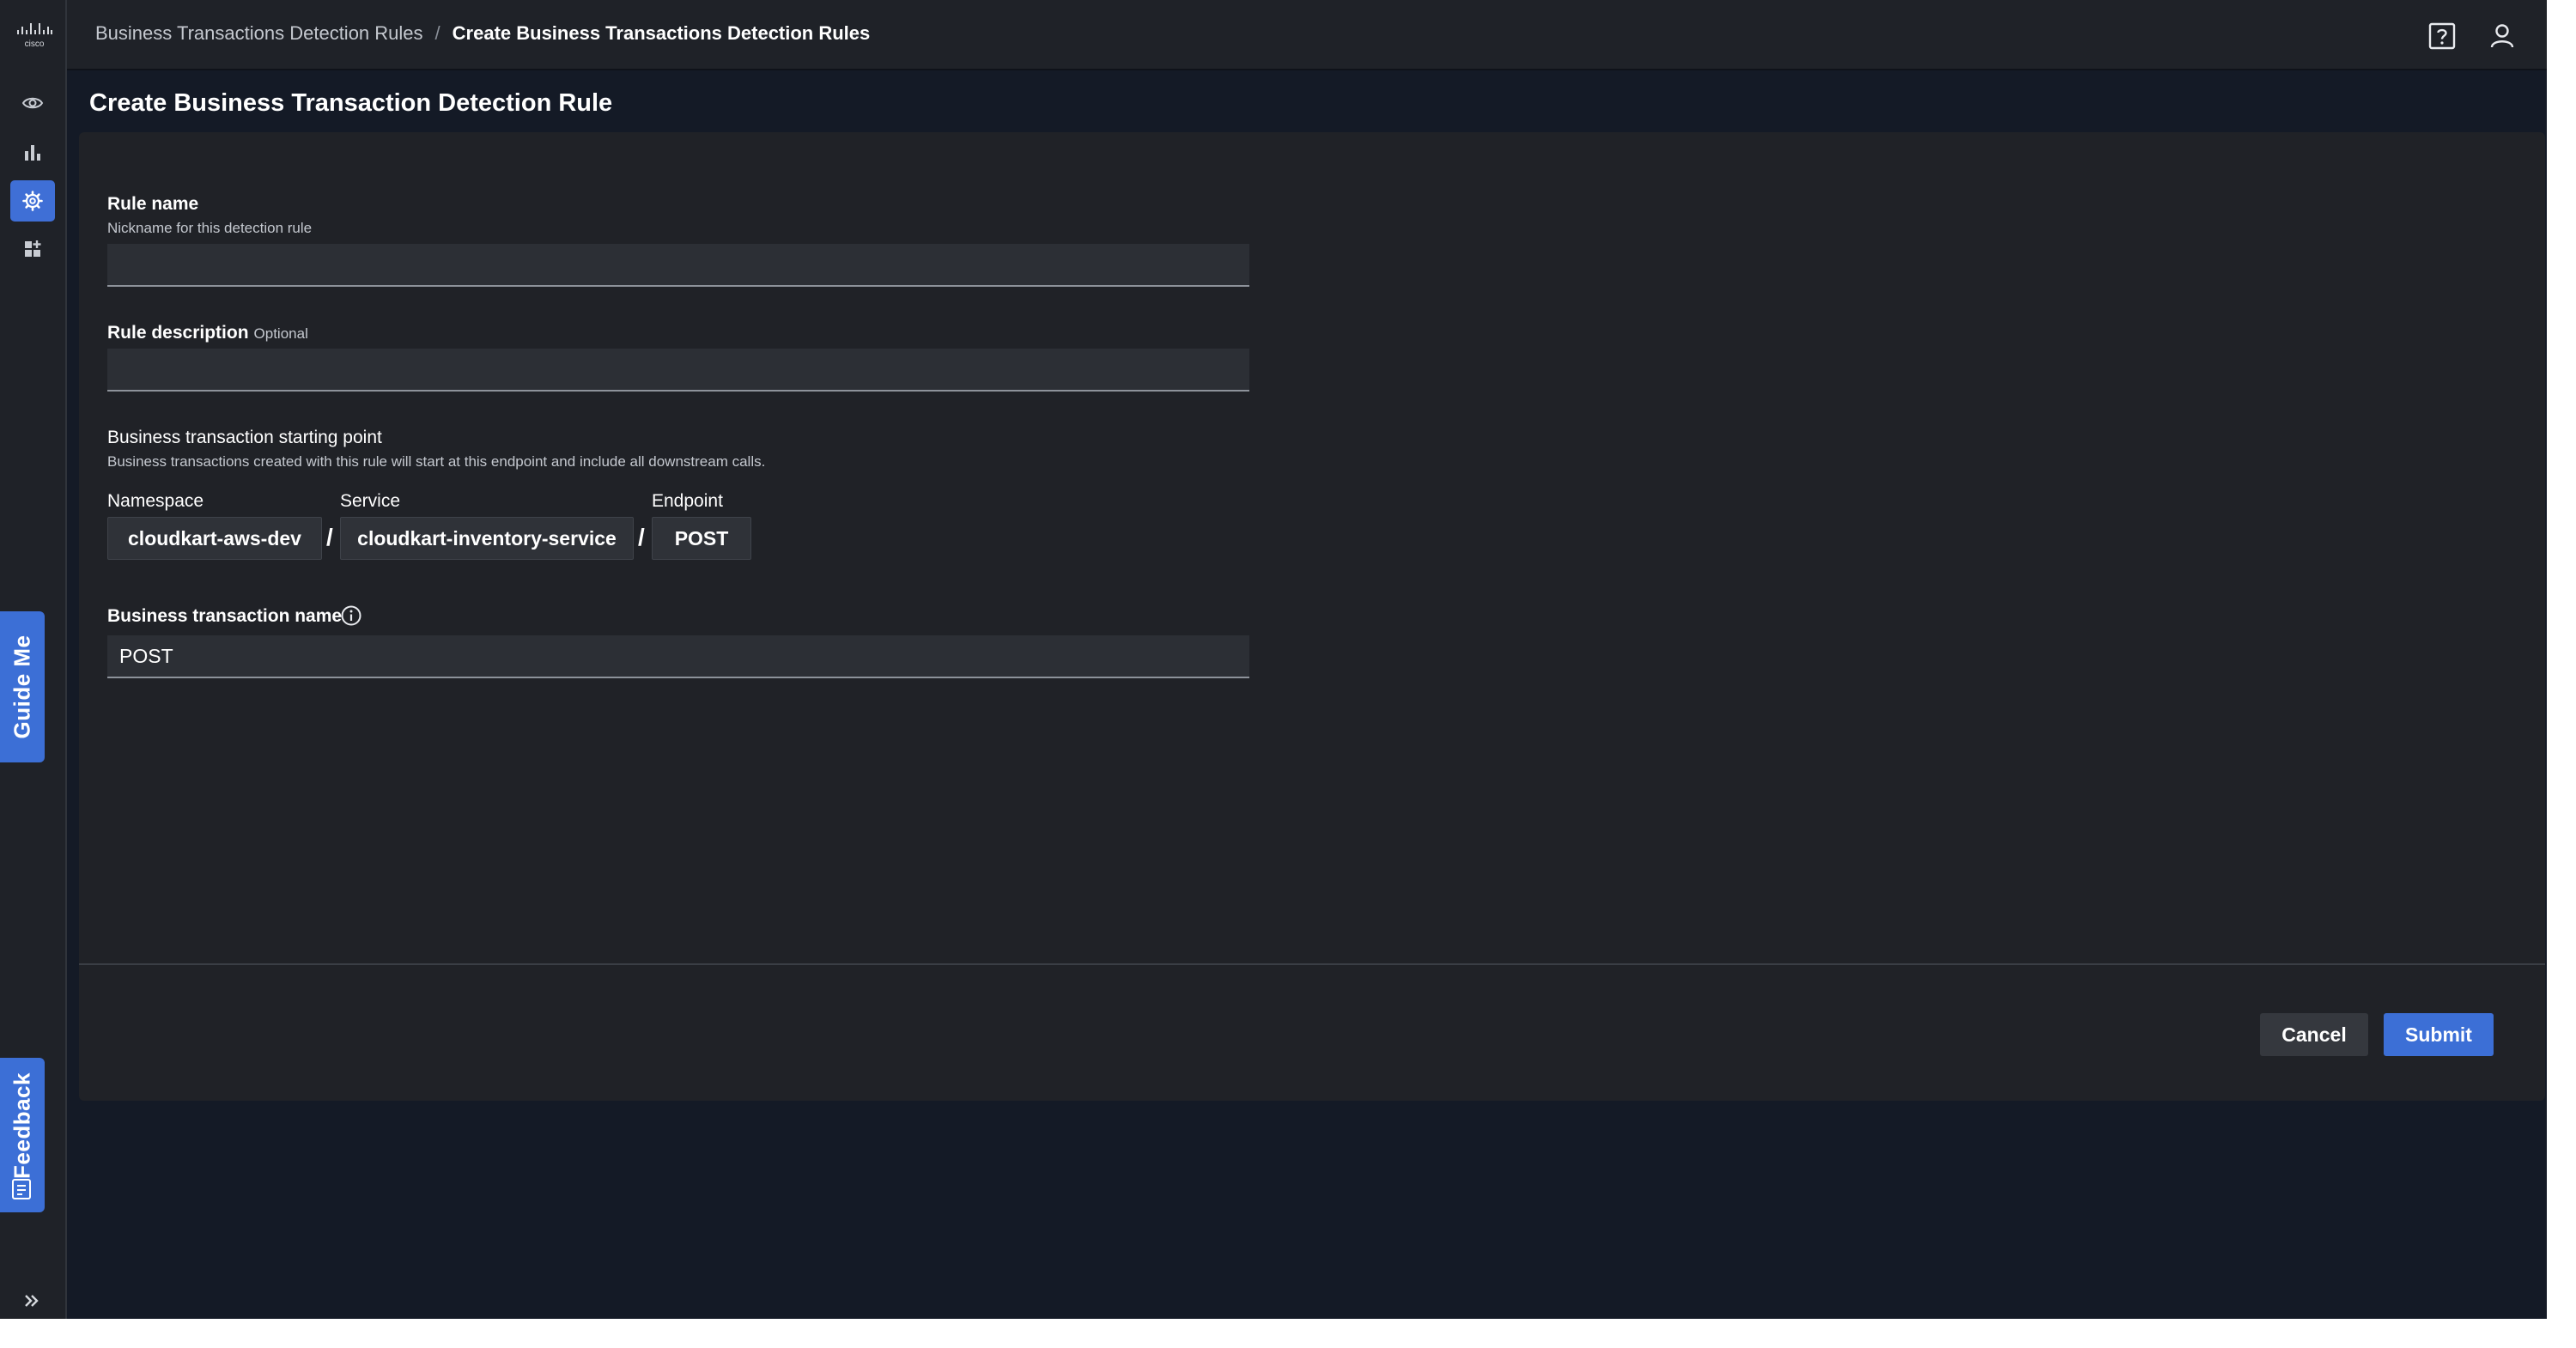 This screenshot has width=2576, height=1348. What do you see at coordinates (34, 35) in the screenshot?
I see `cisco-logo-icon: cisco` at bounding box center [34, 35].